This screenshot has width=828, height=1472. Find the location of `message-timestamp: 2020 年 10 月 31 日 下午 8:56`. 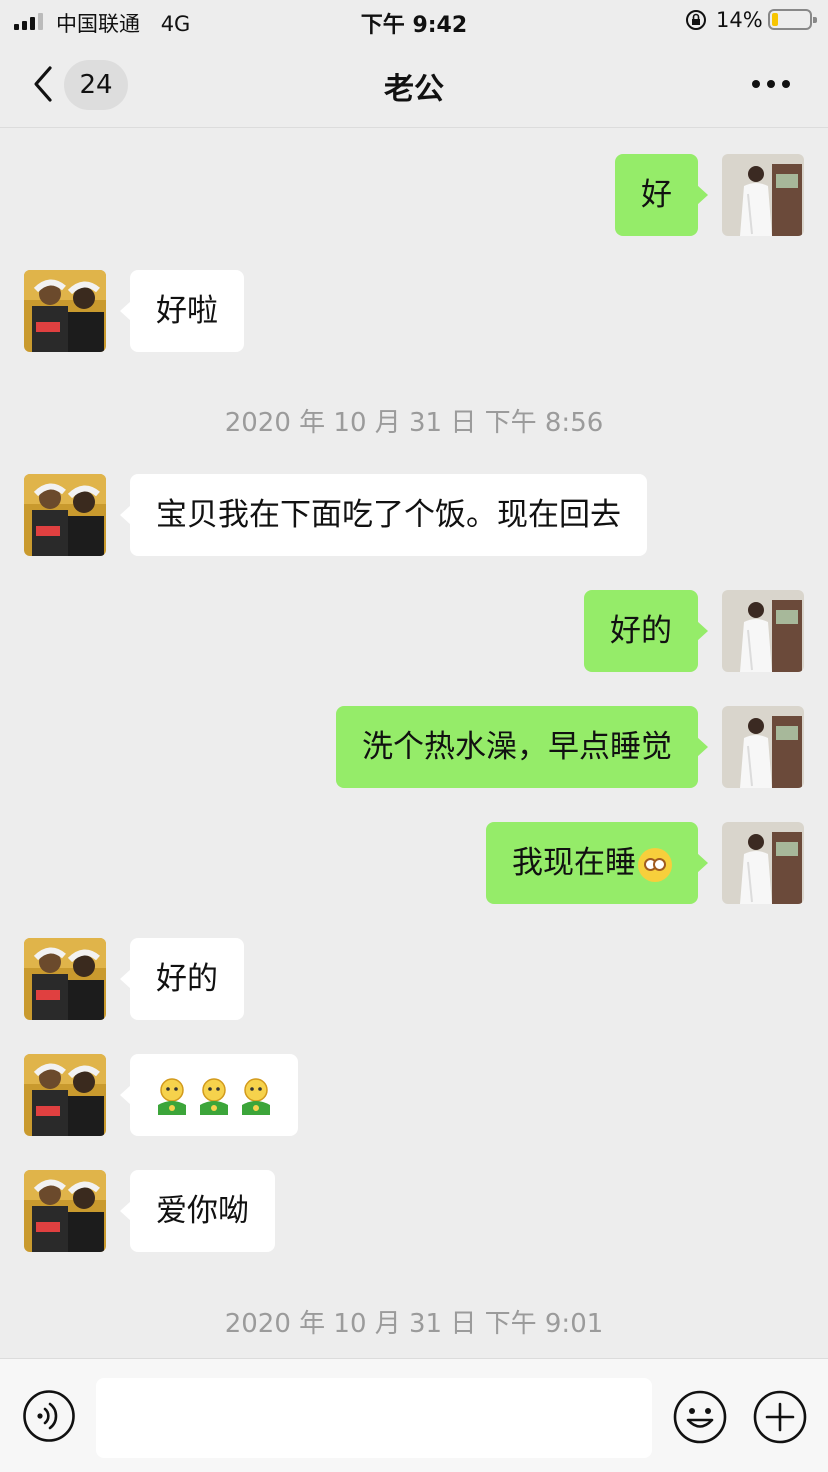

message-timestamp: 2020 年 10 月 31 日 下午 8:56 is located at coordinates (414, 423).